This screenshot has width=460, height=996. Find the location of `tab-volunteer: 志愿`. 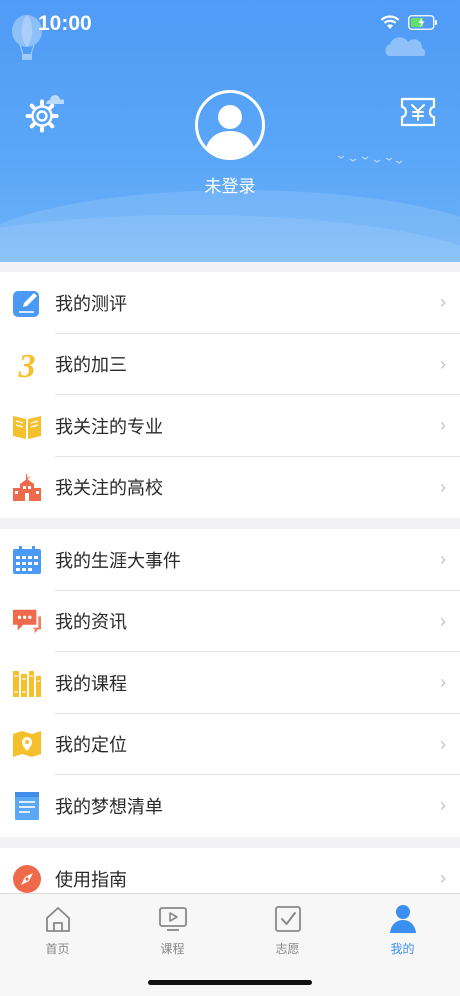

tab-volunteer: 志愿 is located at coordinates (287, 929).